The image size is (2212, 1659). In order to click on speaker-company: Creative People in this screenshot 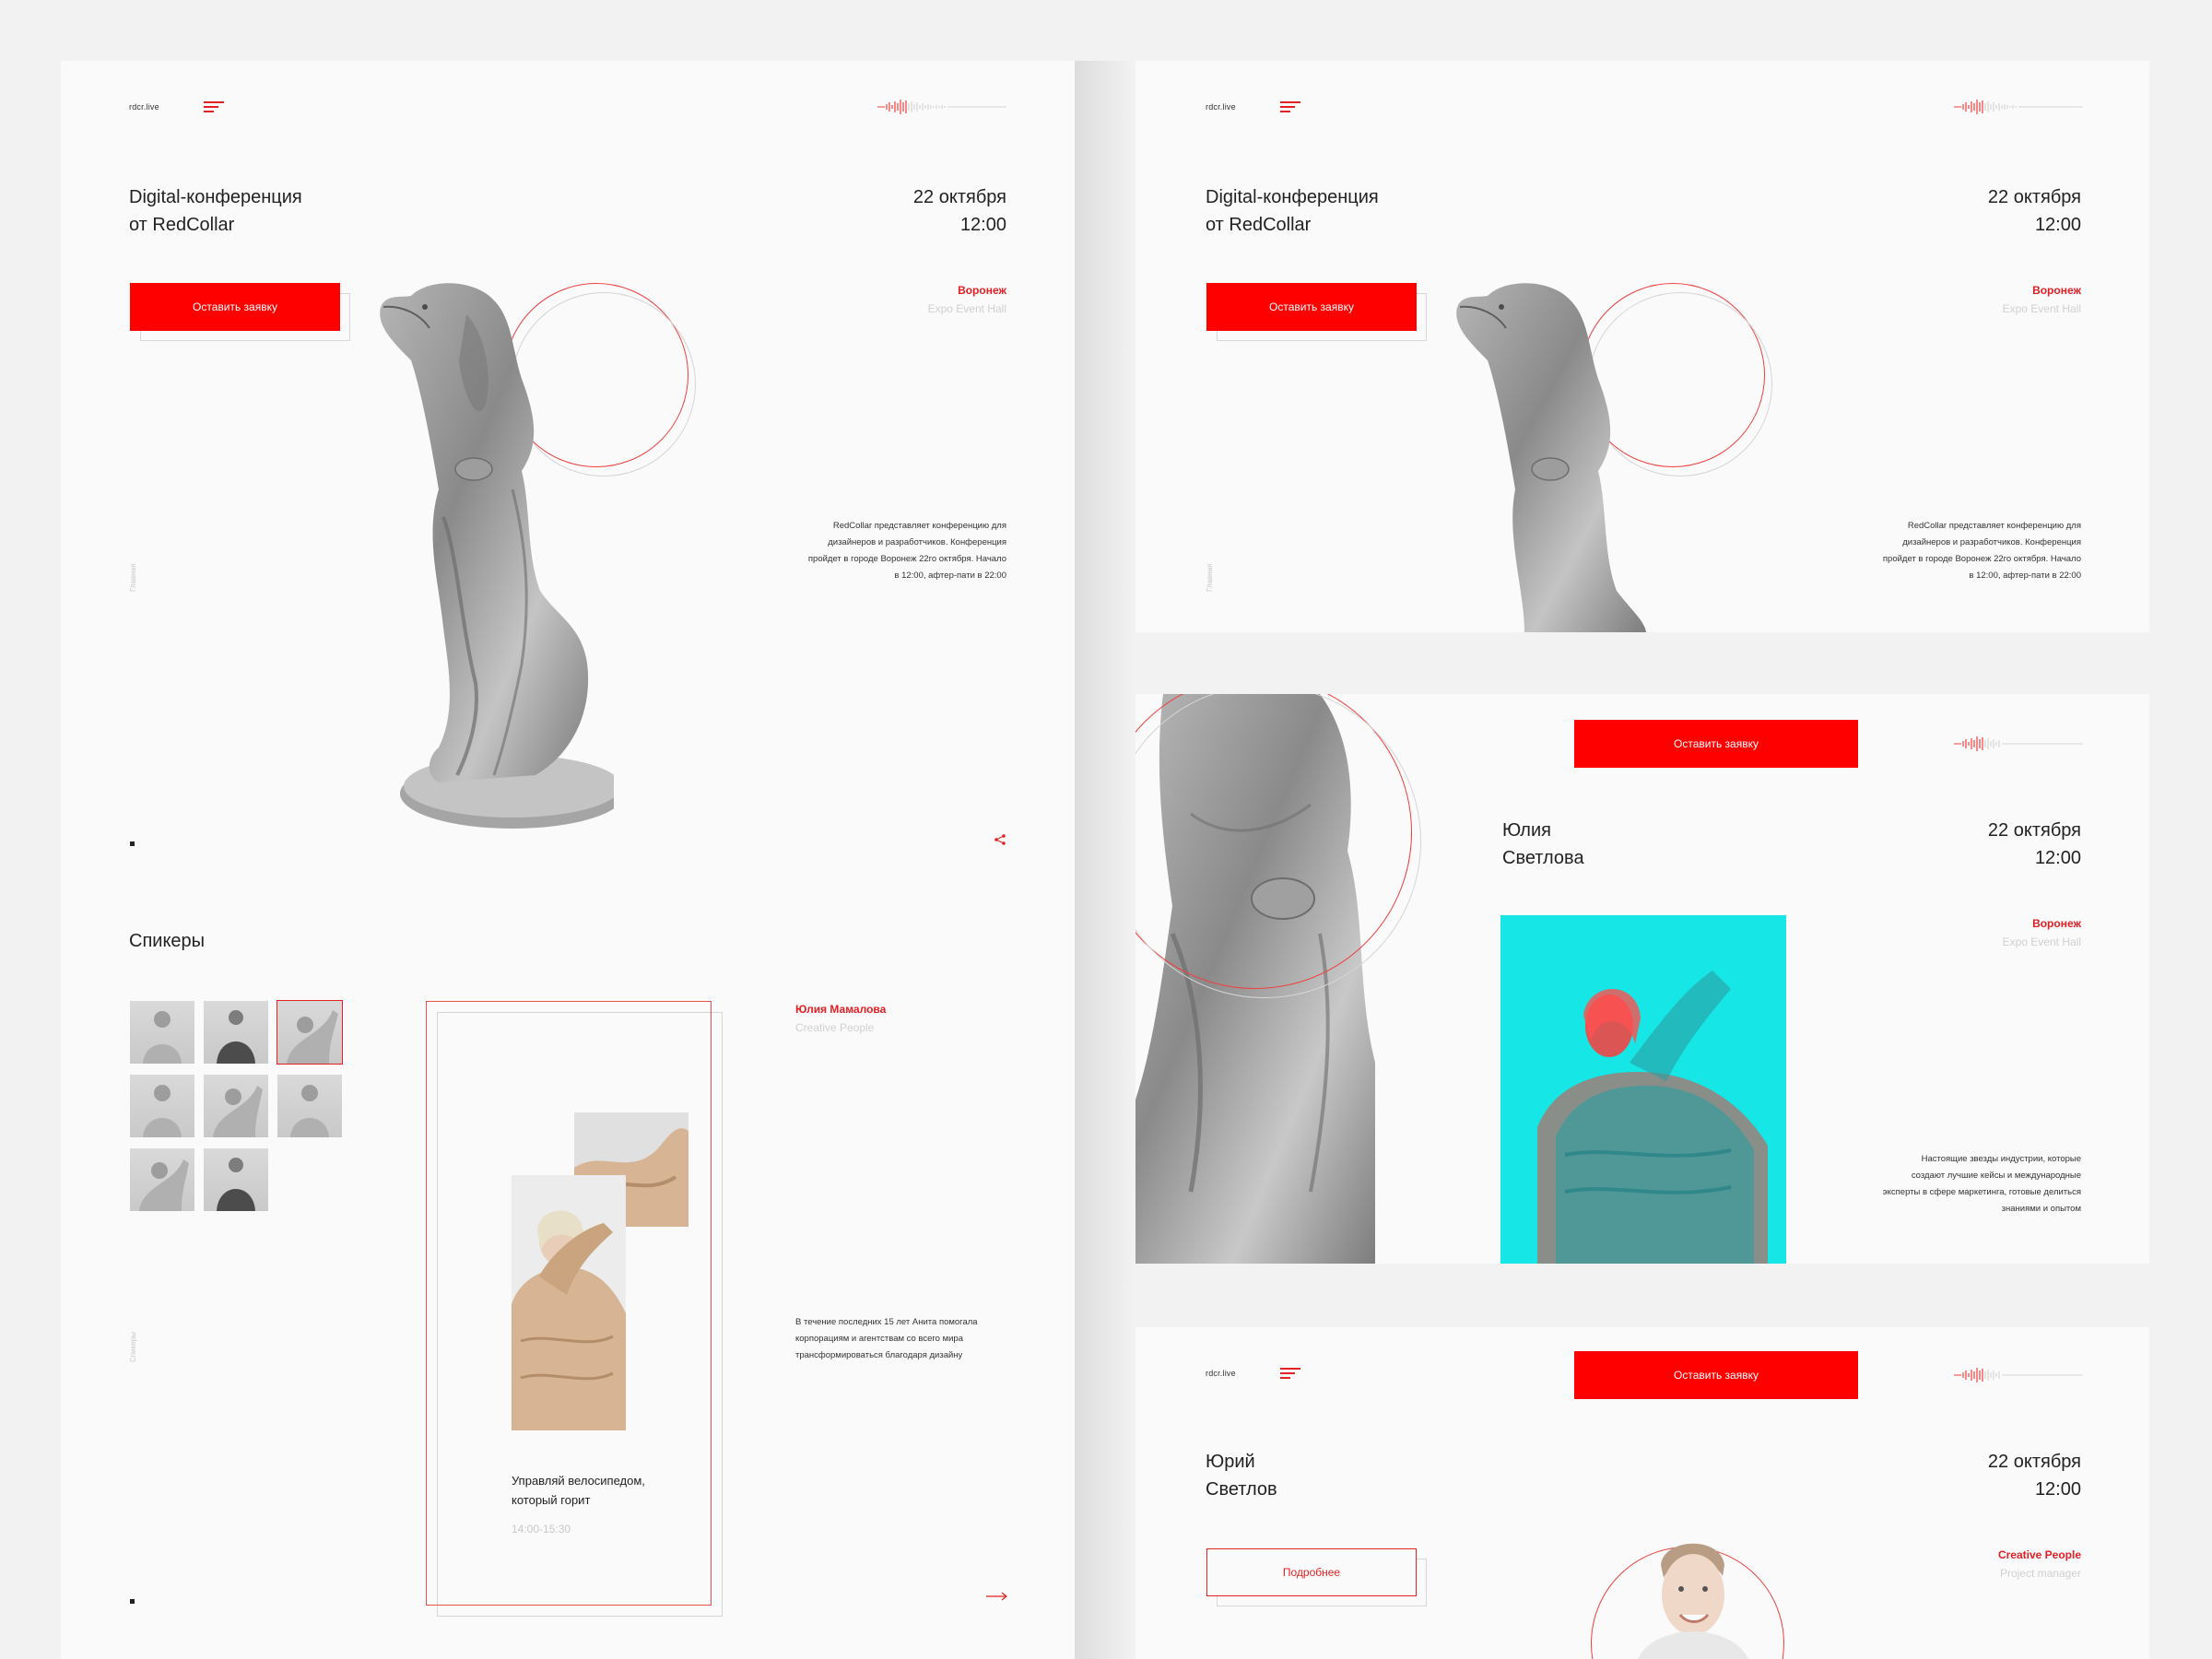, I will do `click(835, 1027)`.